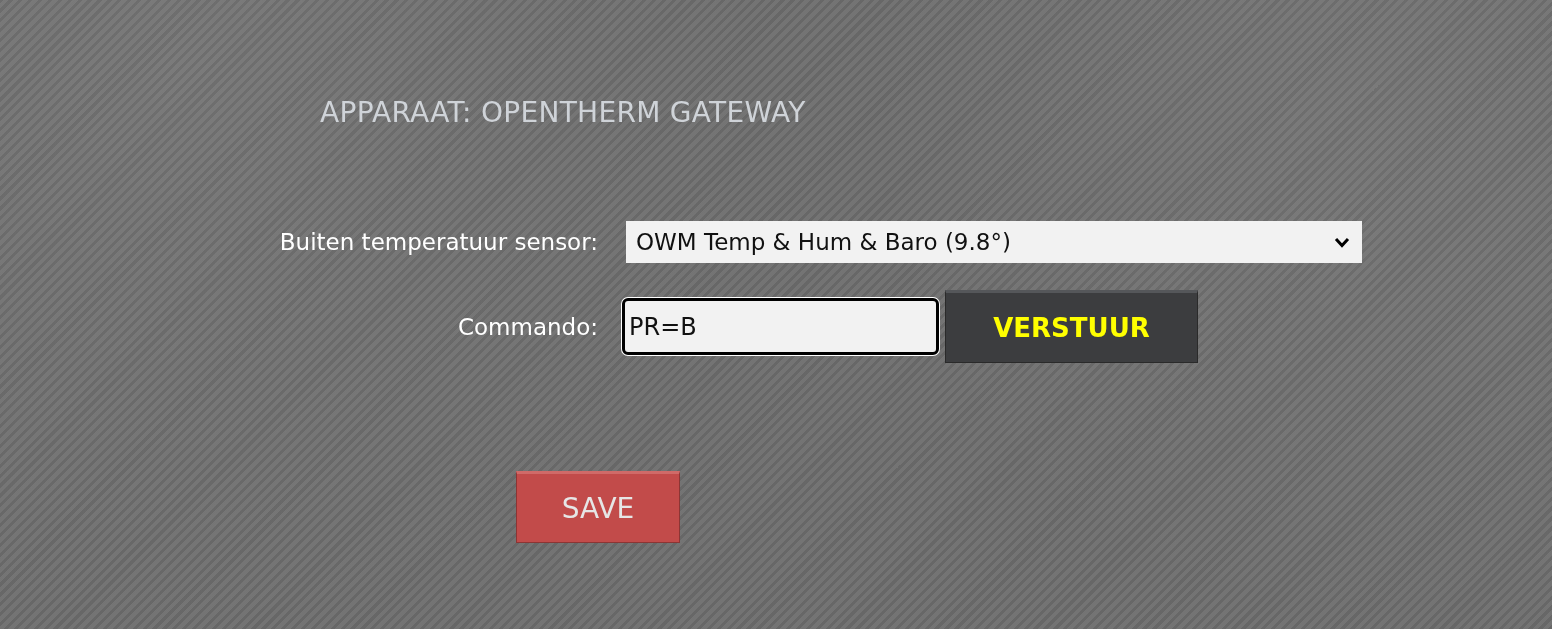 This screenshot has height=629, width=1552. I want to click on send-button: VERSTUUR, so click(1071, 326).